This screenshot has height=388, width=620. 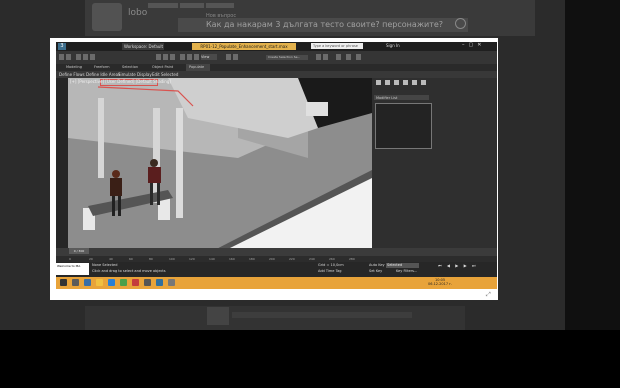 What do you see at coordinates (61, 57) in the screenshot?
I see `undo-icon` at bounding box center [61, 57].